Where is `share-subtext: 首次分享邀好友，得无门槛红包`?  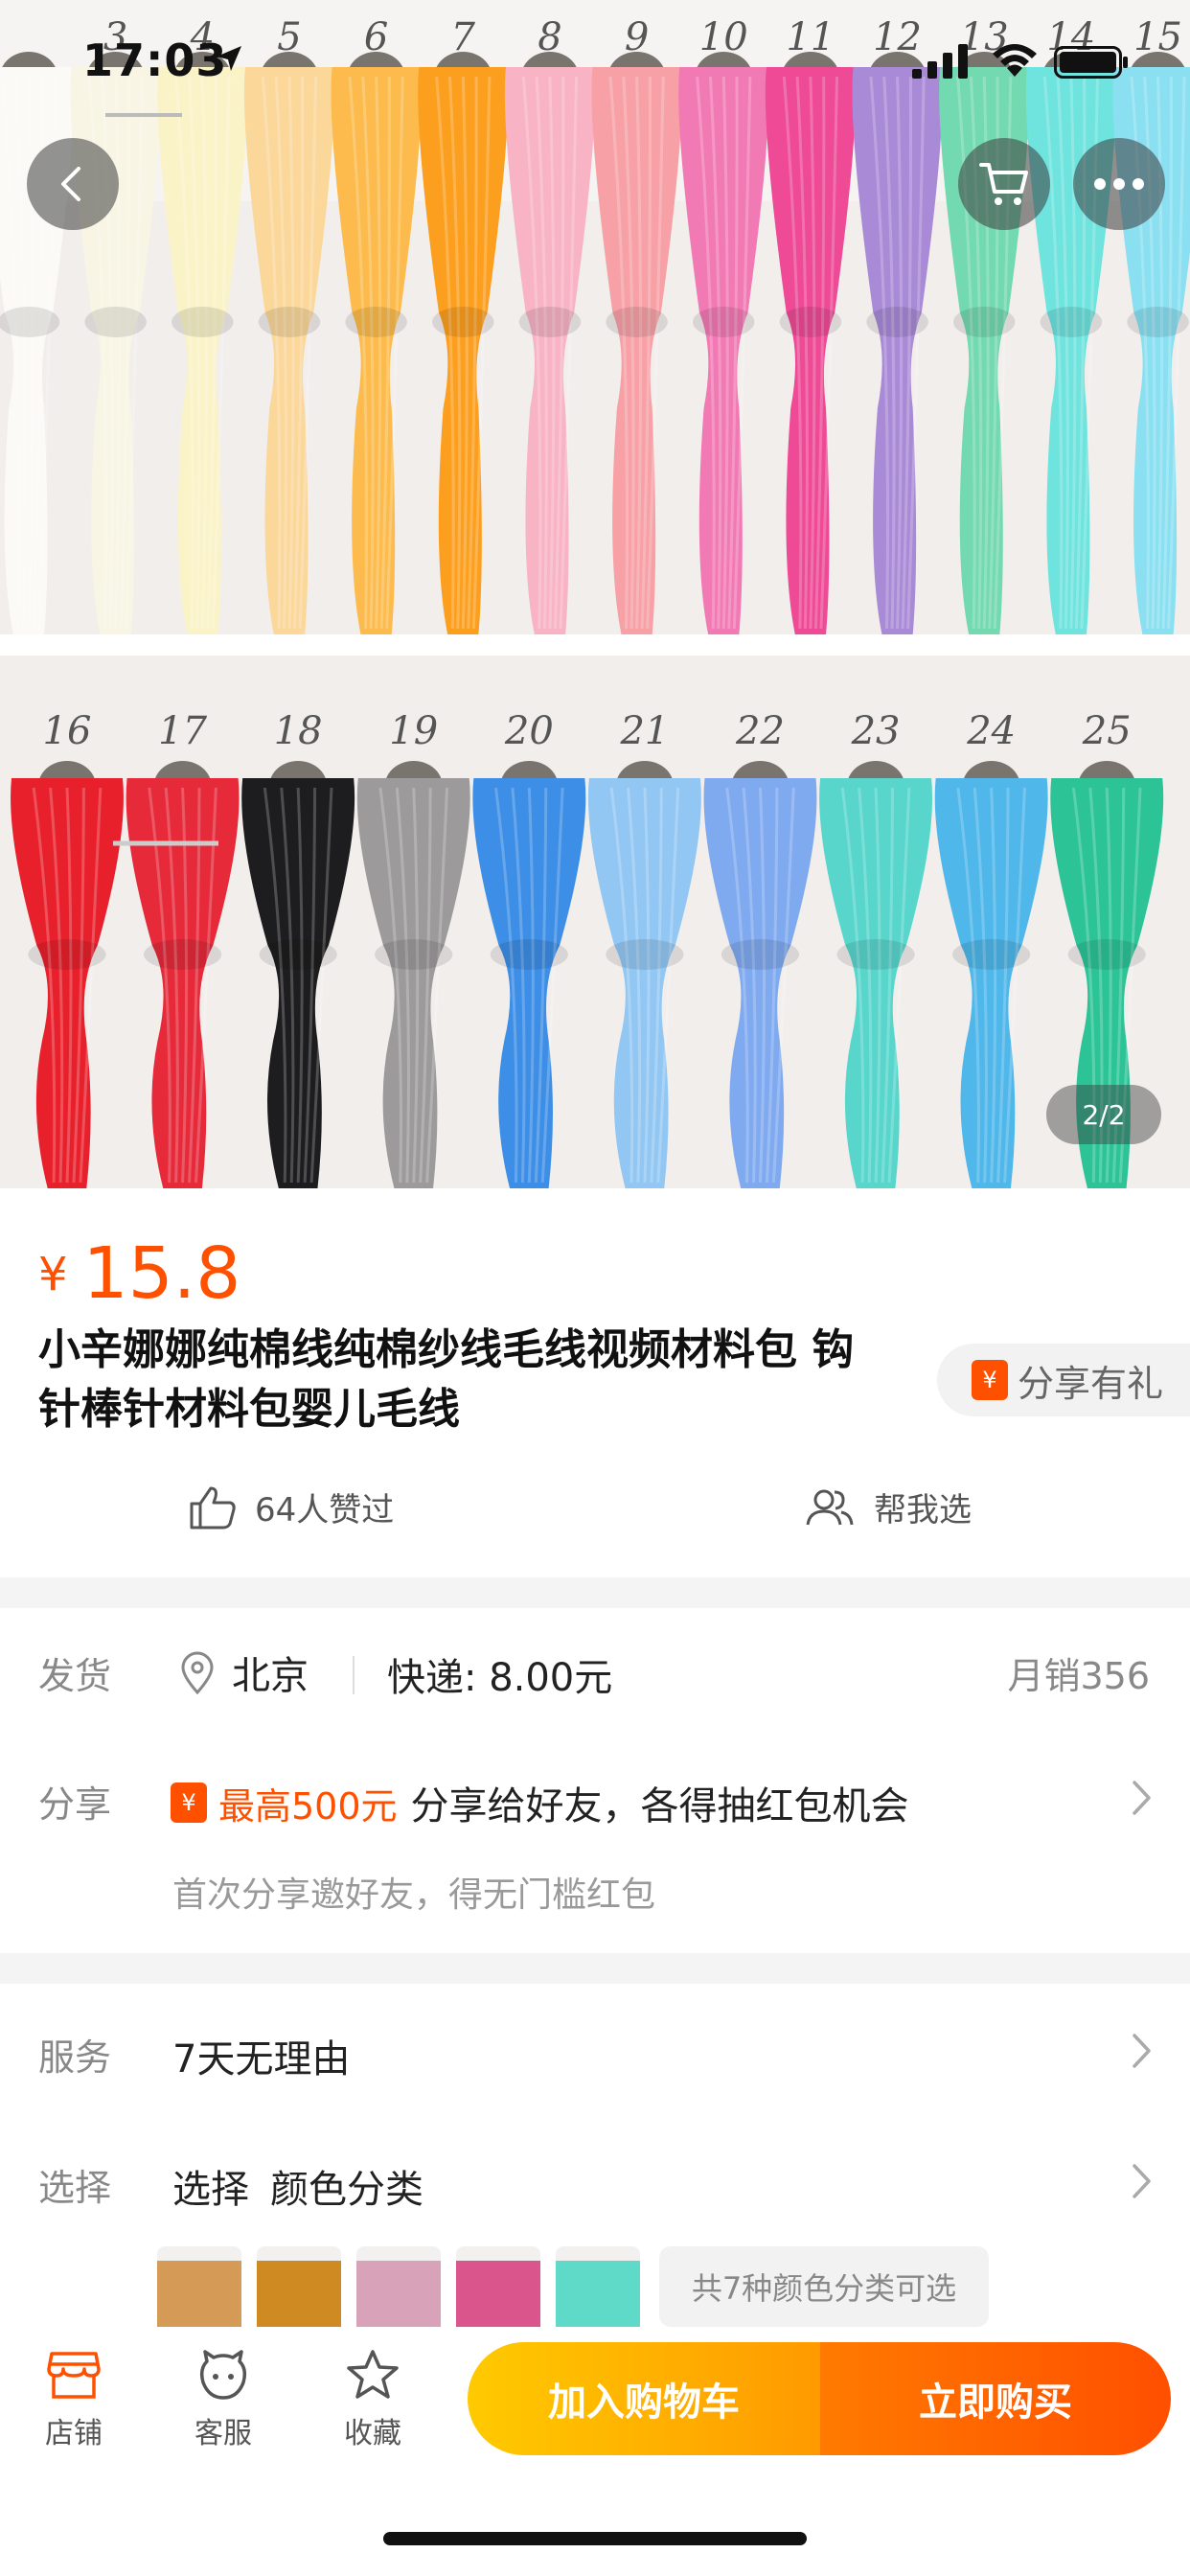
share-subtext: 首次分享邀好友，得无门槛红包 is located at coordinates (414, 1895).